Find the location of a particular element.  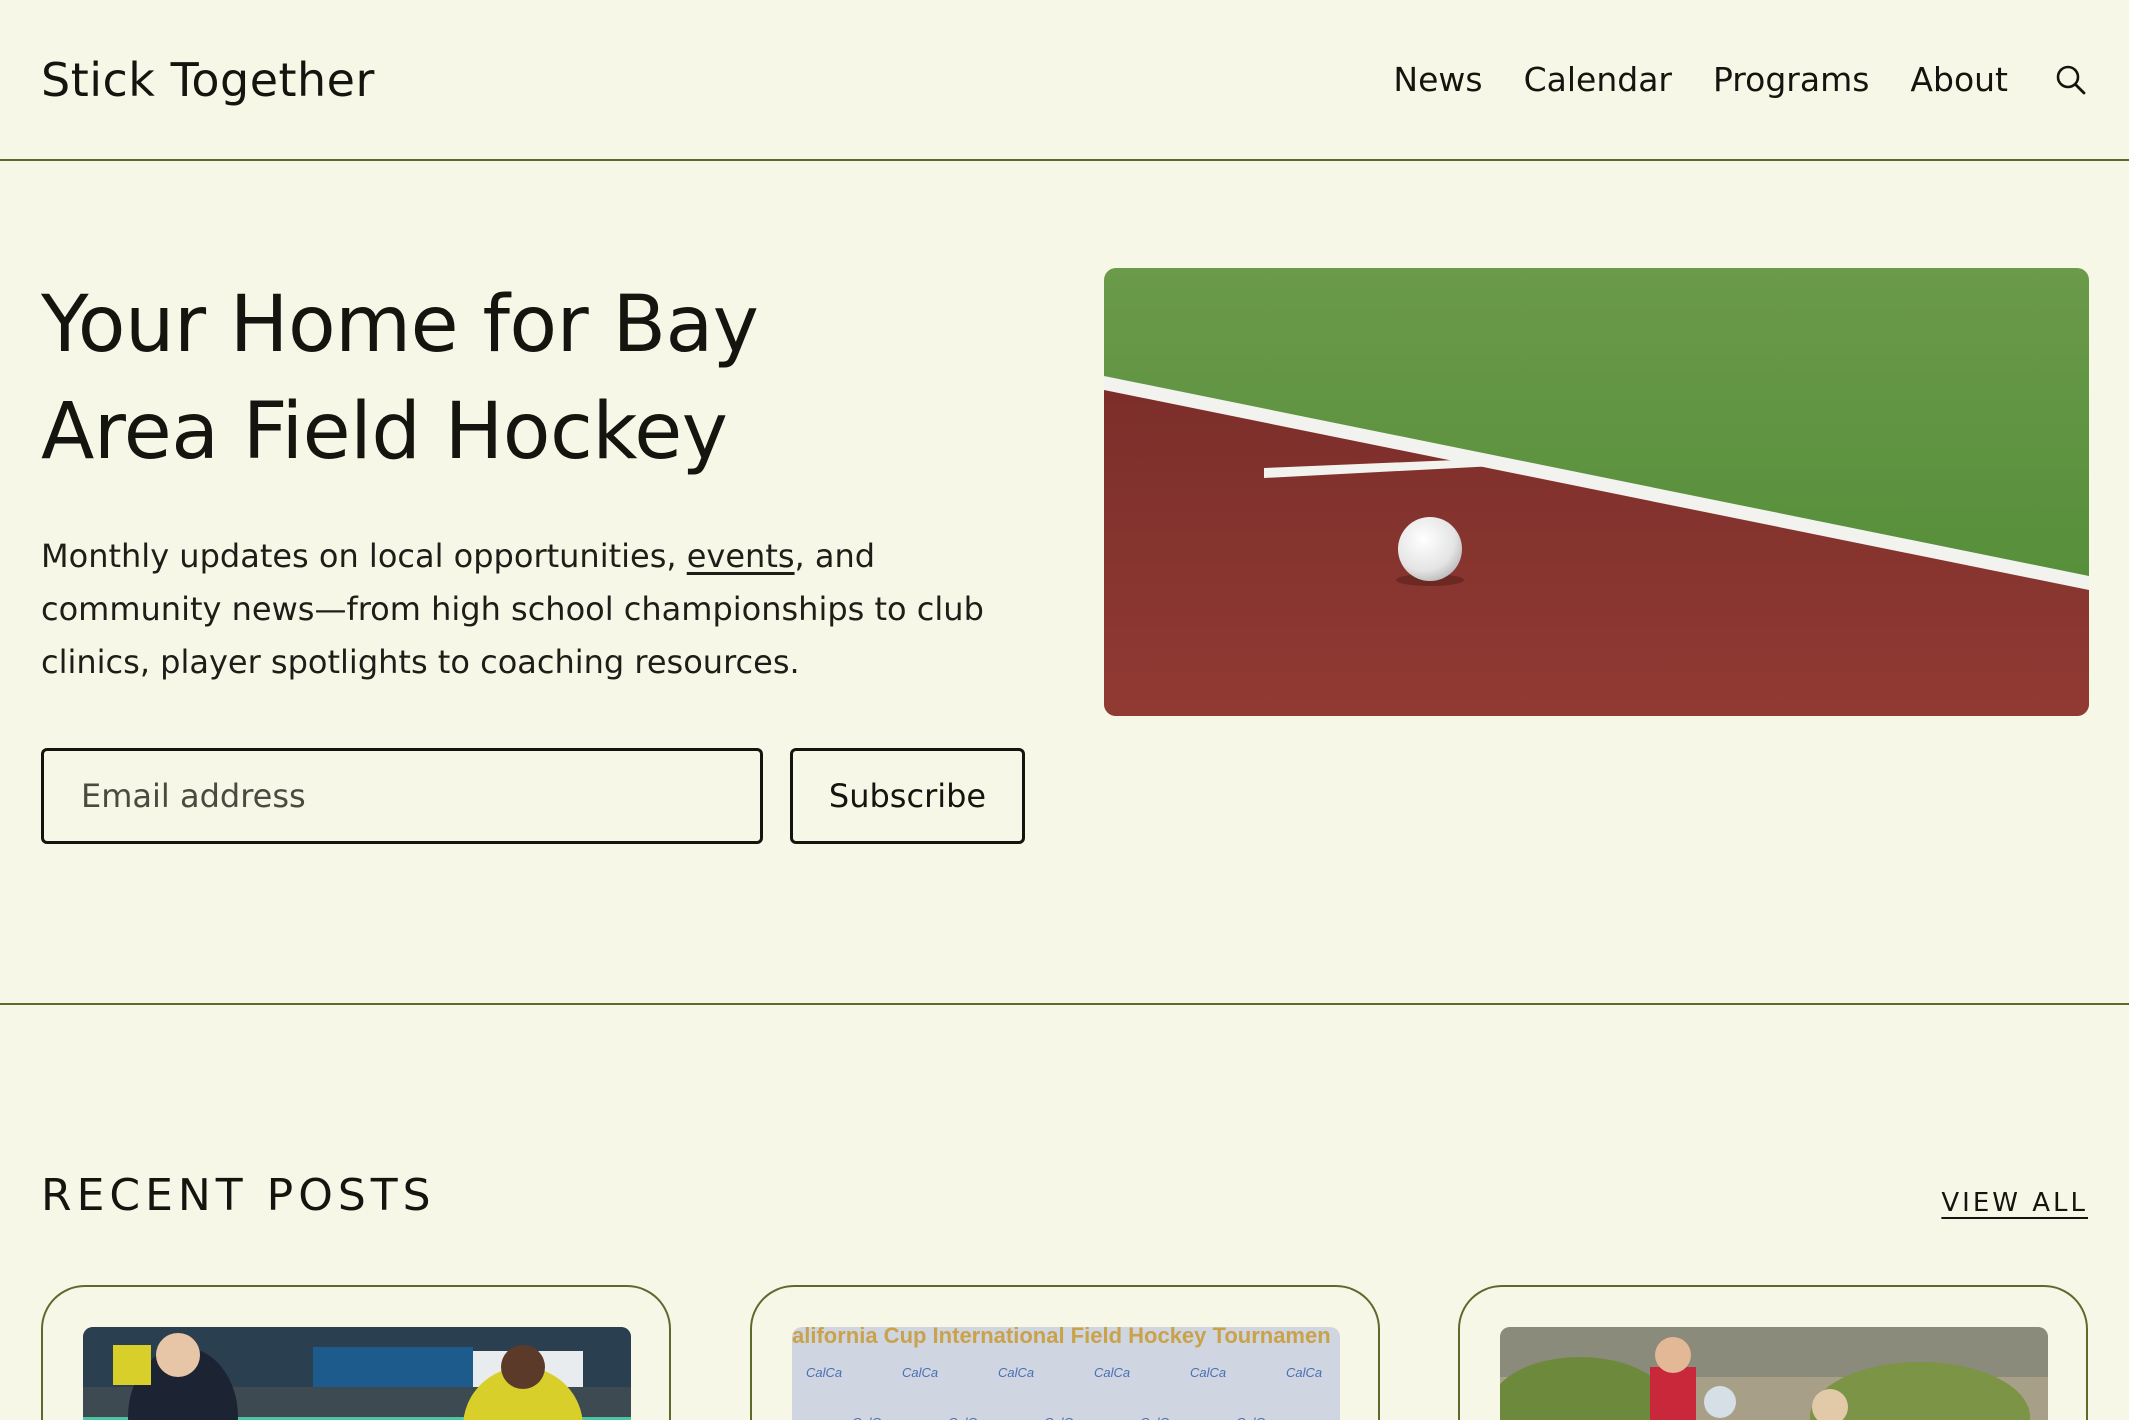

nav-link-news: News is located at coordinates (1437, 79).